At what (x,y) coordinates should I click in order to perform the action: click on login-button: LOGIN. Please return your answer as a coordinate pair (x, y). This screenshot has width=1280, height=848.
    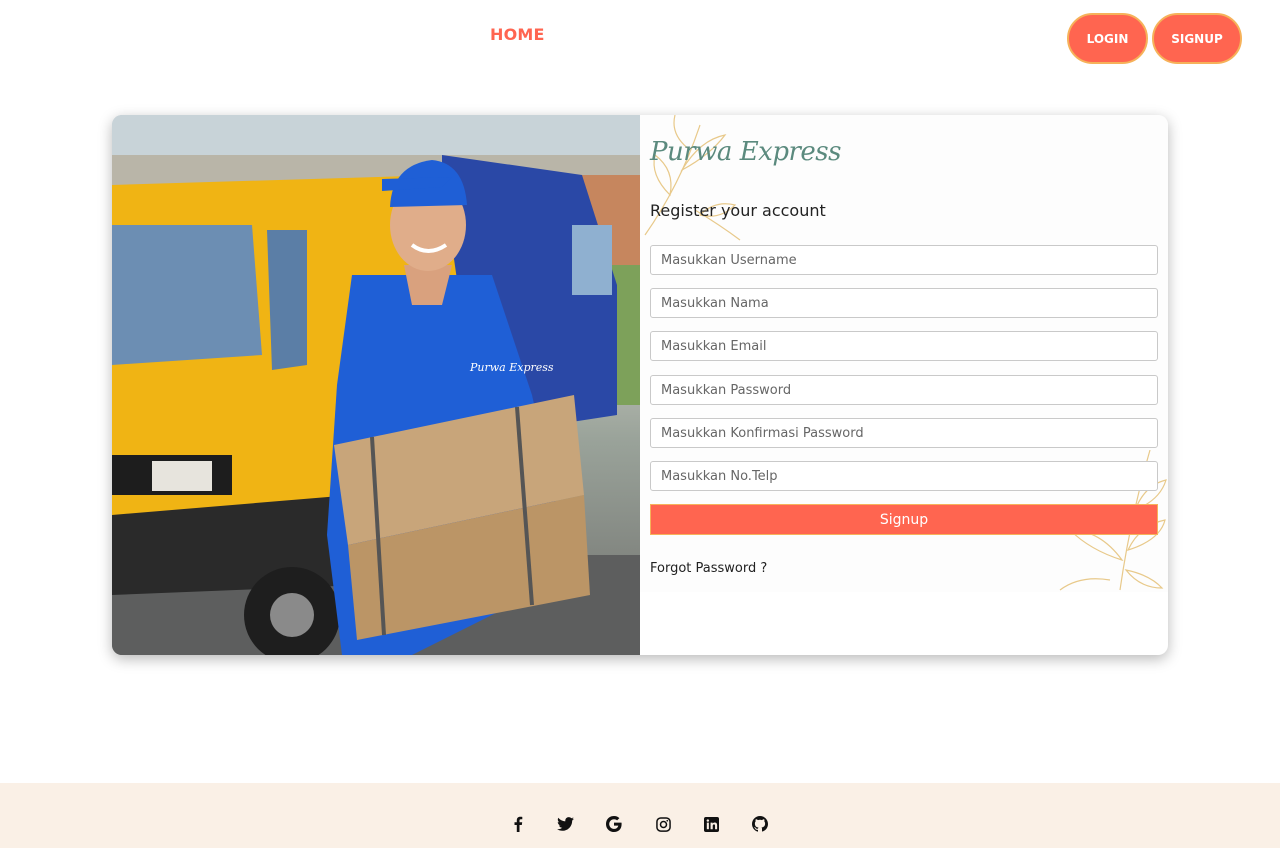
    Looking at the image, I should click on (1107, 38).